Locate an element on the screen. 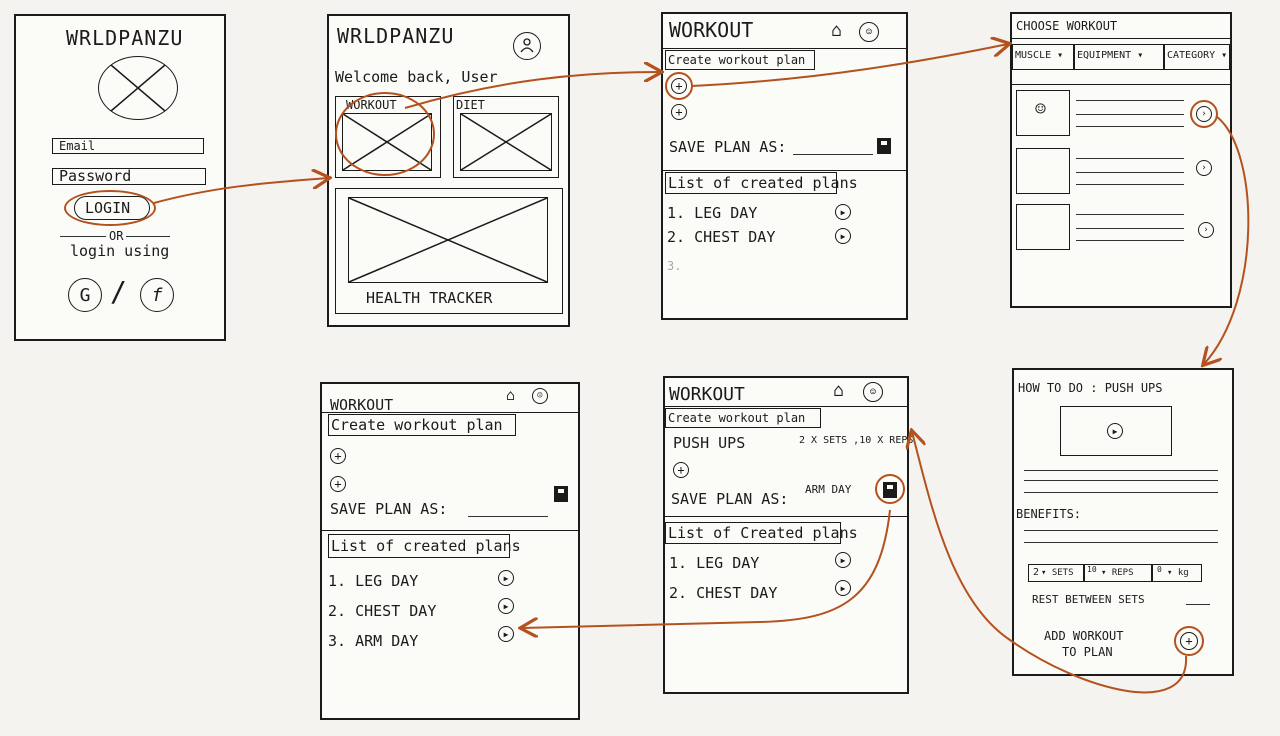 This screenshot has height=736, width=1280. diet-tile-label: DIET is located at coordinates (470, 105).